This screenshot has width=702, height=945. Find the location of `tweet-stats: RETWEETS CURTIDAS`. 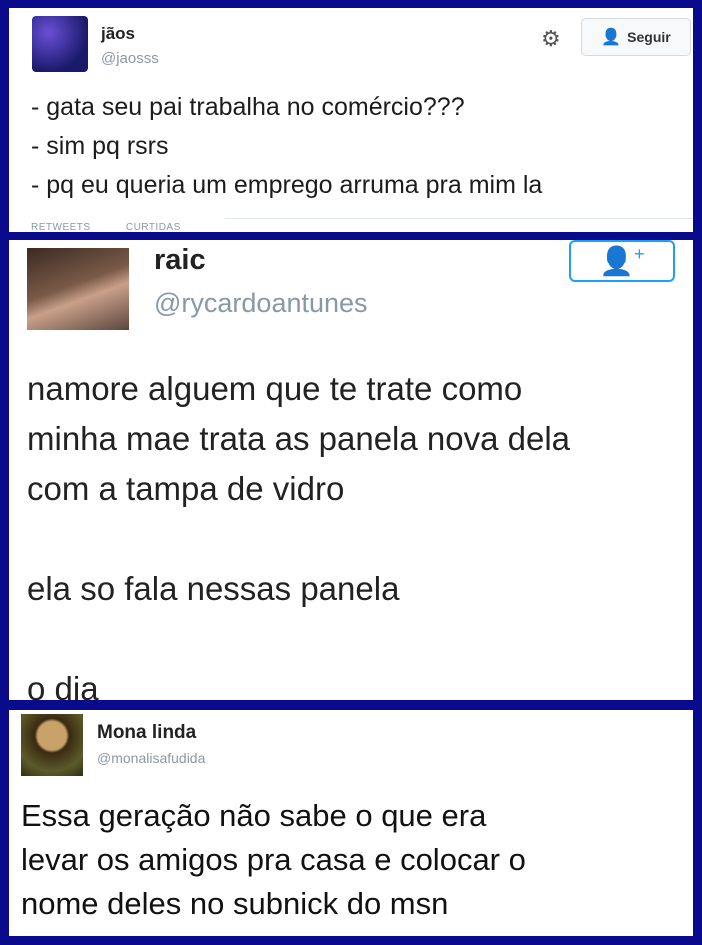

tweet-stats: RETWEETS CURTIDAS is located at coordinates (106, 227).